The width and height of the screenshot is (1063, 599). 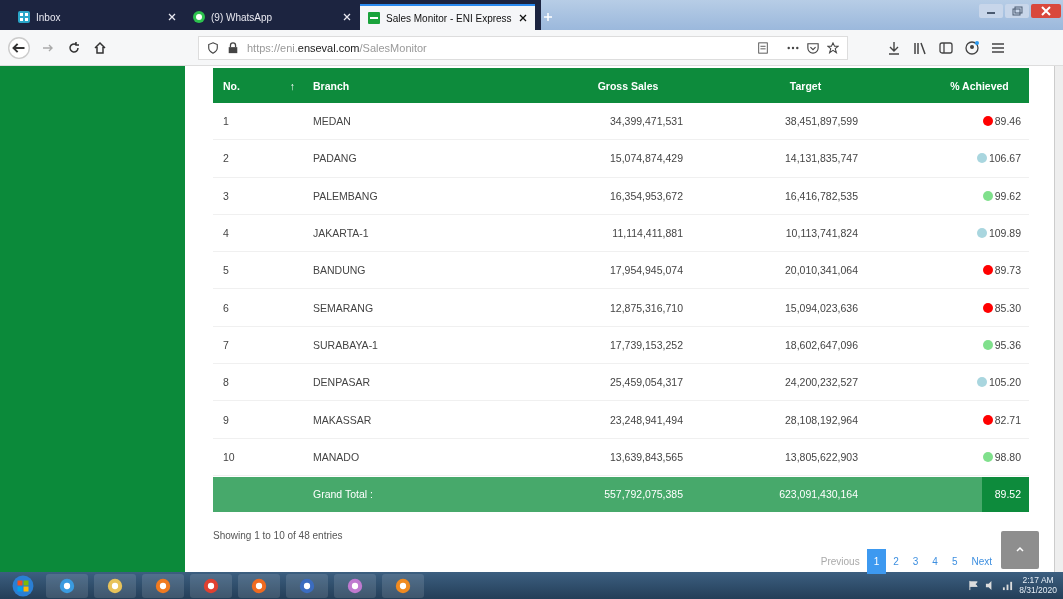 I want to click on sidebar-icon, so click(x=946, y=47).